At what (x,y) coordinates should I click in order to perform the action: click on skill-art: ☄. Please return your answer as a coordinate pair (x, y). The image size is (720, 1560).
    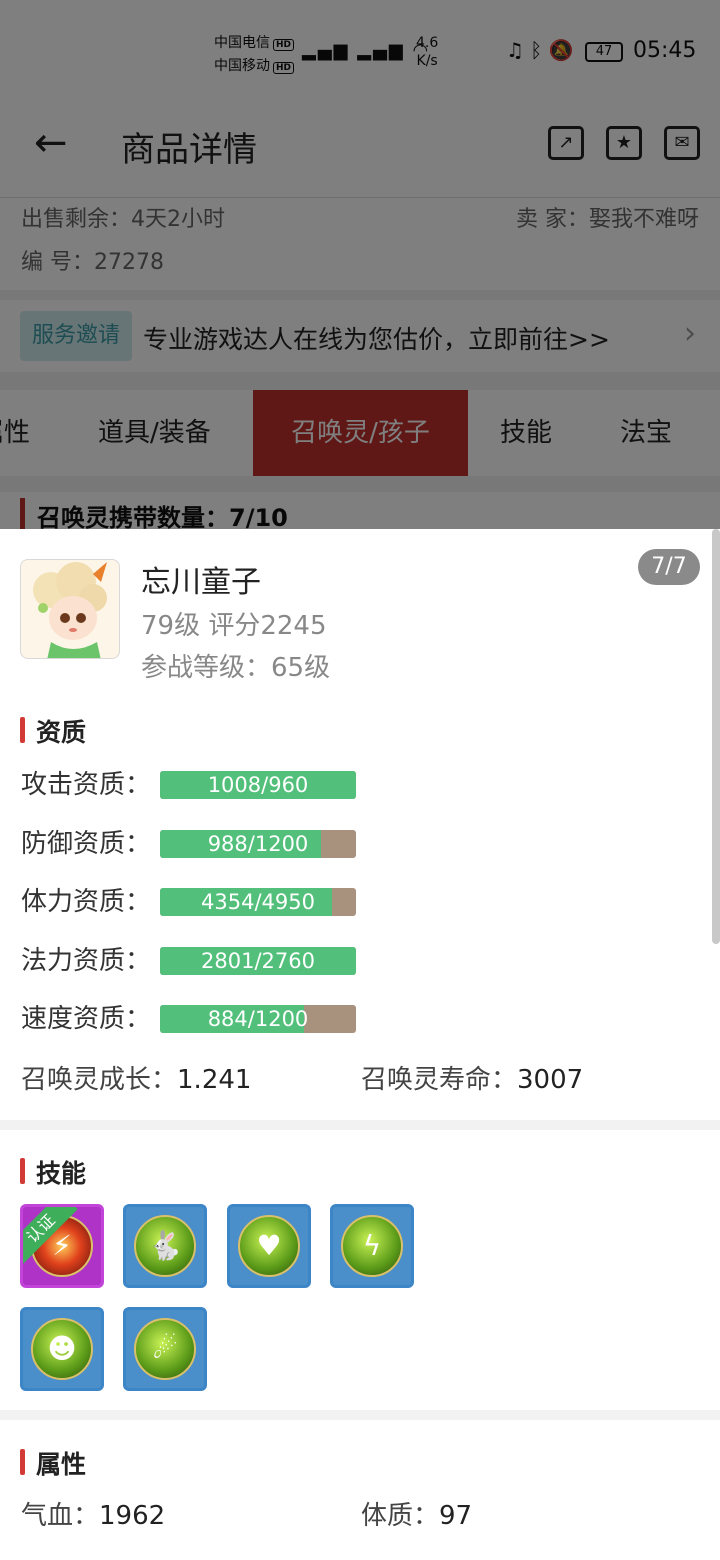
    Looking at the image, I should click on (165, 1349).